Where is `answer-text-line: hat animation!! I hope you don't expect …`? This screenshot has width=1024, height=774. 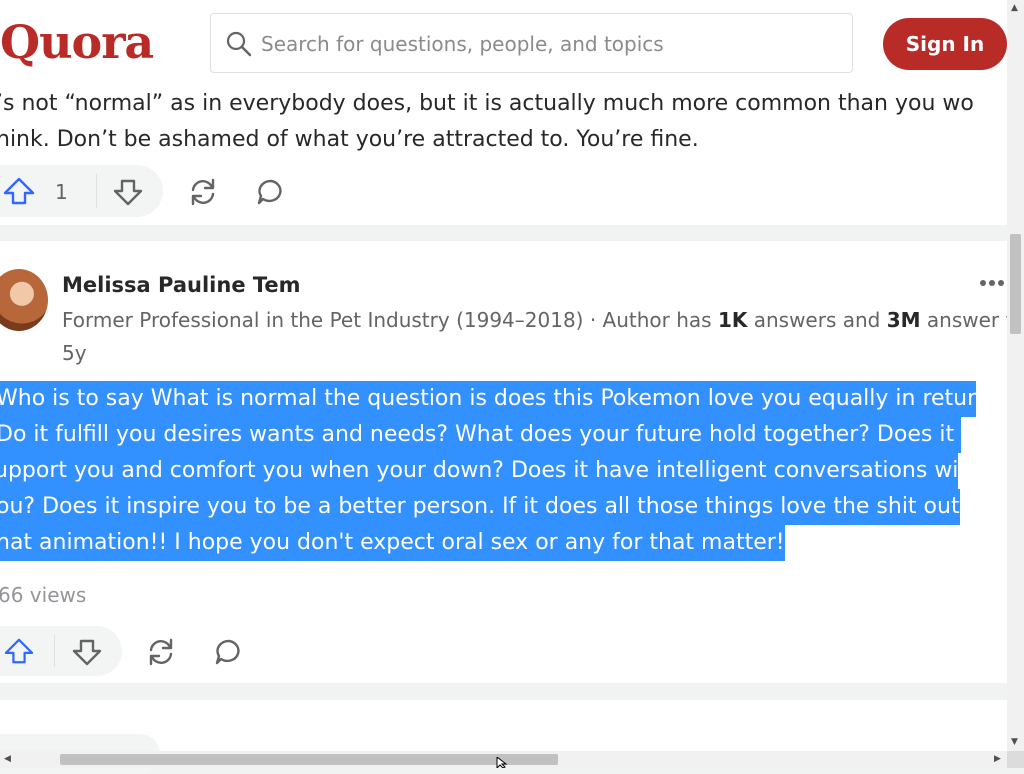 answer-text-line: hat animation!! I hope you don't expect … is located at coordinates (392, 543).